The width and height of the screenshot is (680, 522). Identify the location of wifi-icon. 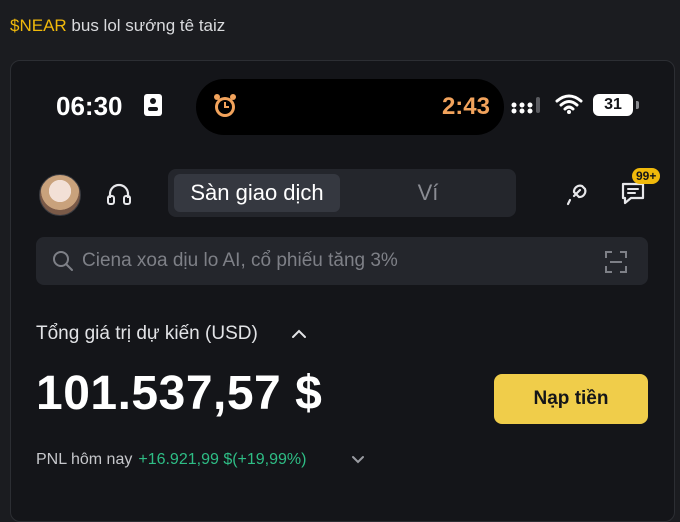
(569, 104).